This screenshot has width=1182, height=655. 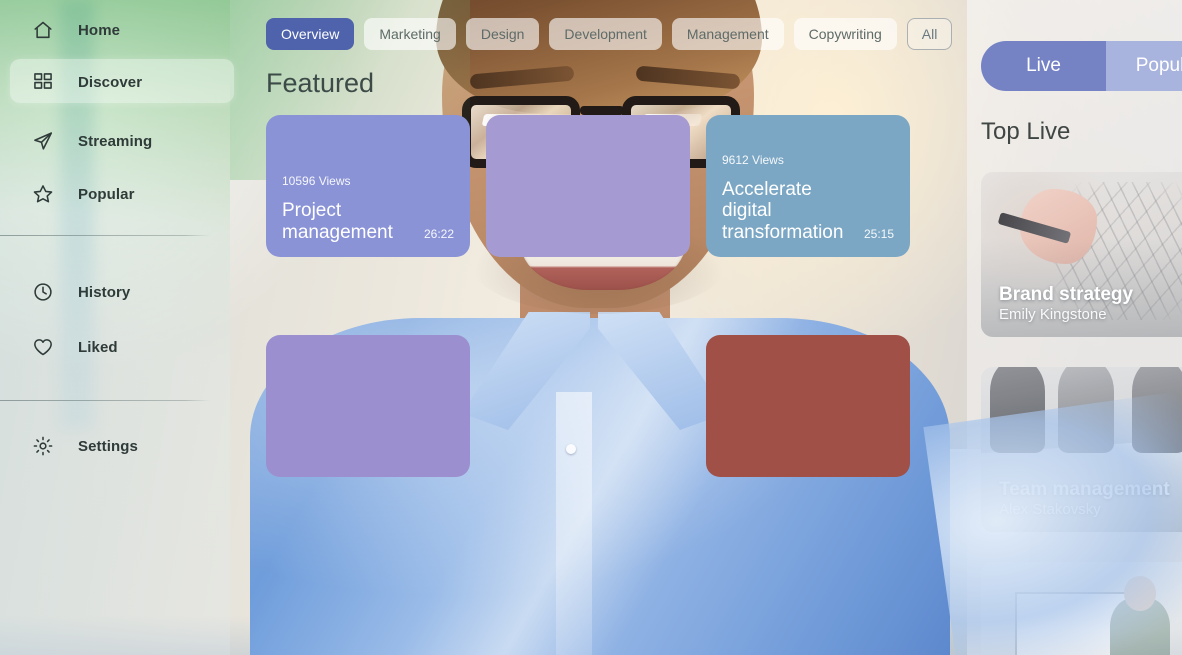 What do you see at coordinates (1043, 66) in the screenshot?
I see `toggle-option-live: Live` at bounding box center [1043, 66].